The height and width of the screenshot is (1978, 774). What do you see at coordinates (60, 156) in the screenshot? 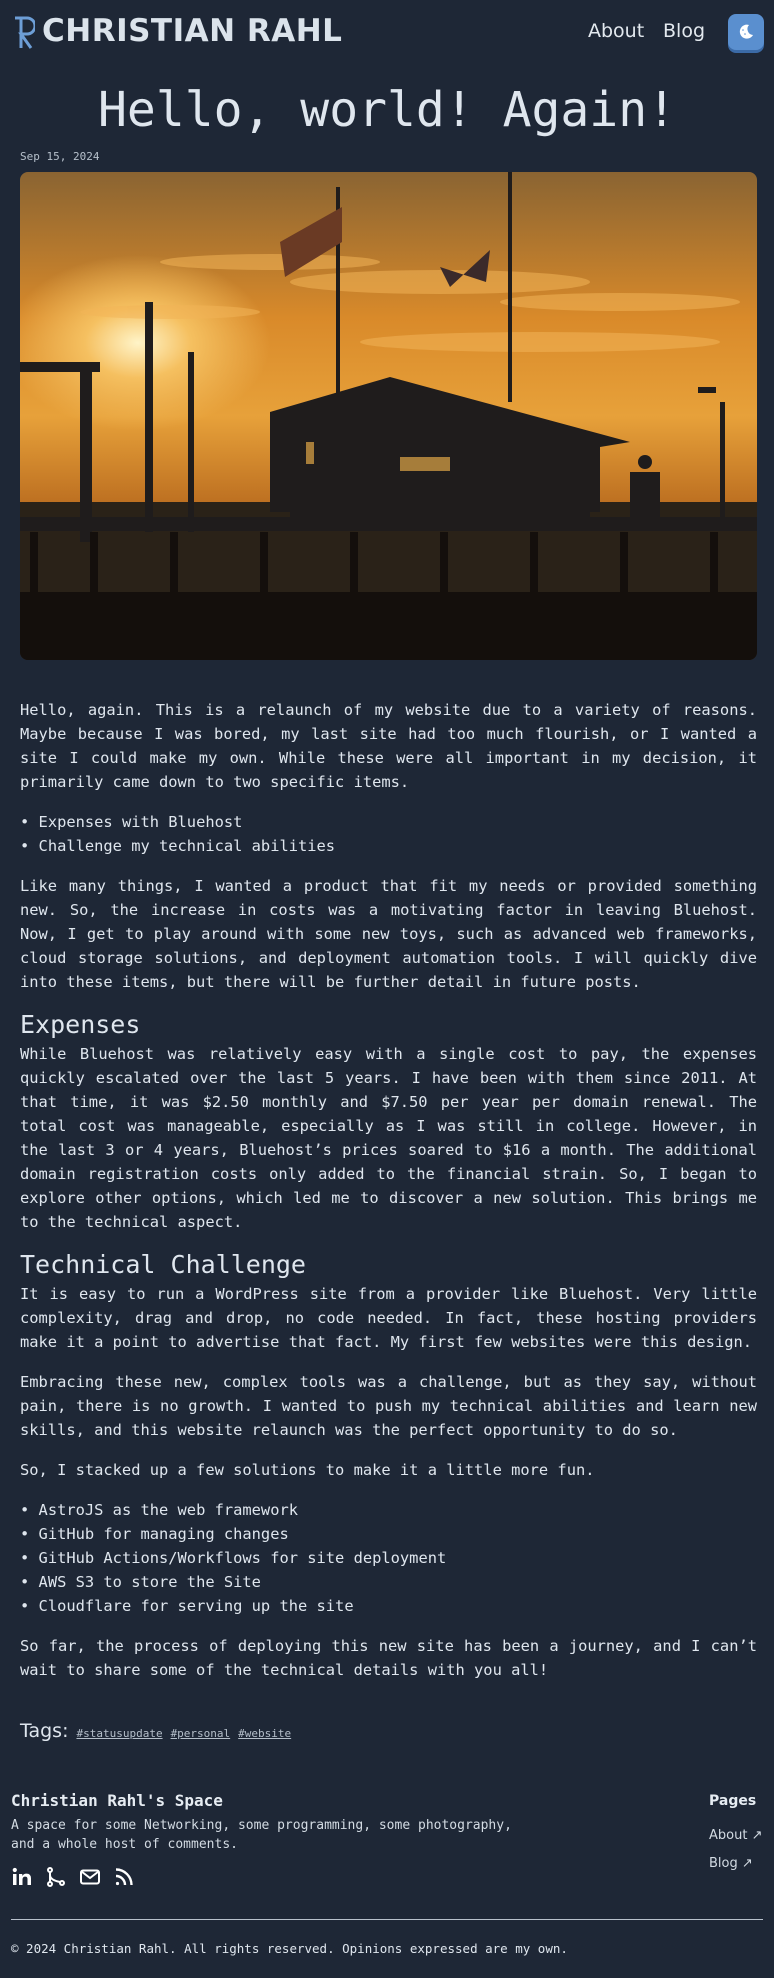
I see `post-date: Sep 15, 2024` at bounding box center [60, 156].